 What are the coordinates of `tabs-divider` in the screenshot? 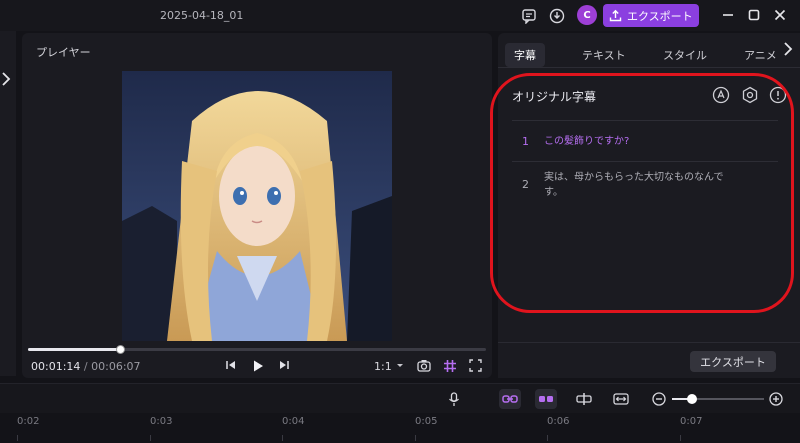 It's located at (649, 67).